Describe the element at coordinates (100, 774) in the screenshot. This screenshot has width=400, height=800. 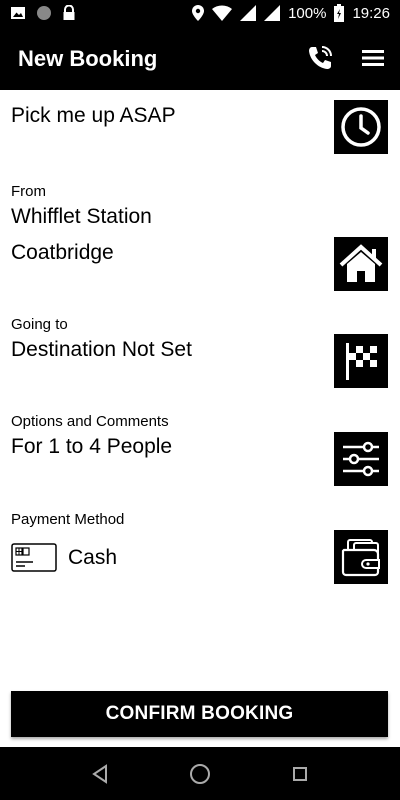
I see `back-icon` at that location.